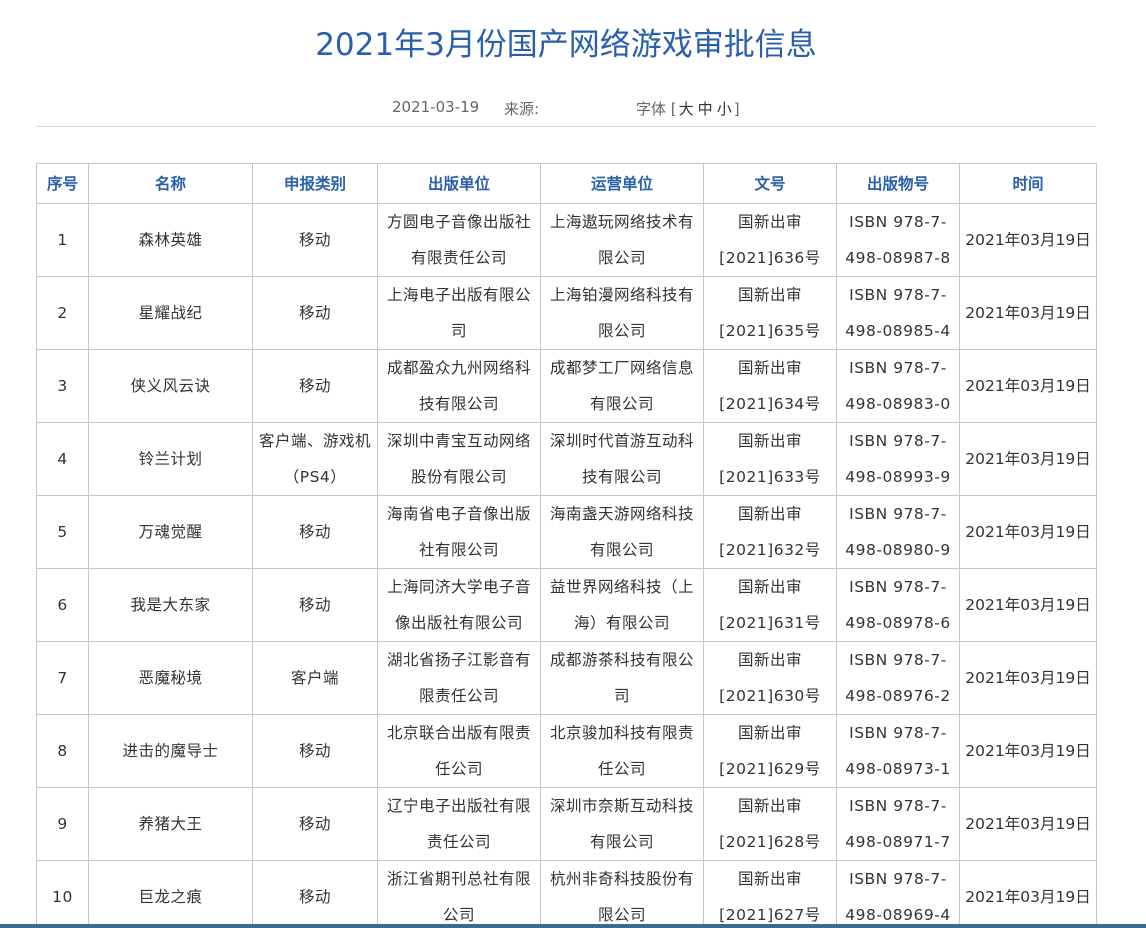  What do you see at coordinates (459, 824) in the screenshot?
I see `cell-publisher: 辽宁电子出版社有限责任公司` at bounding box center [459, 824].